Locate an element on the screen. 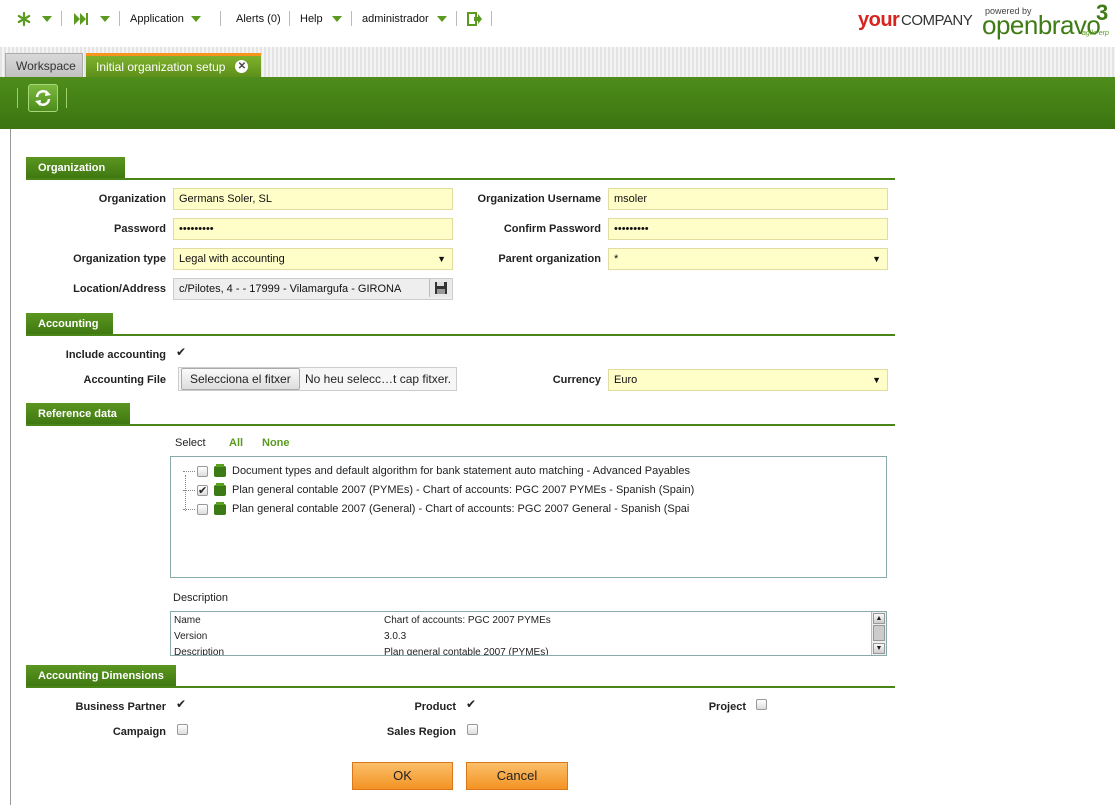  help-label: Help is located at coordinates (311, 19).